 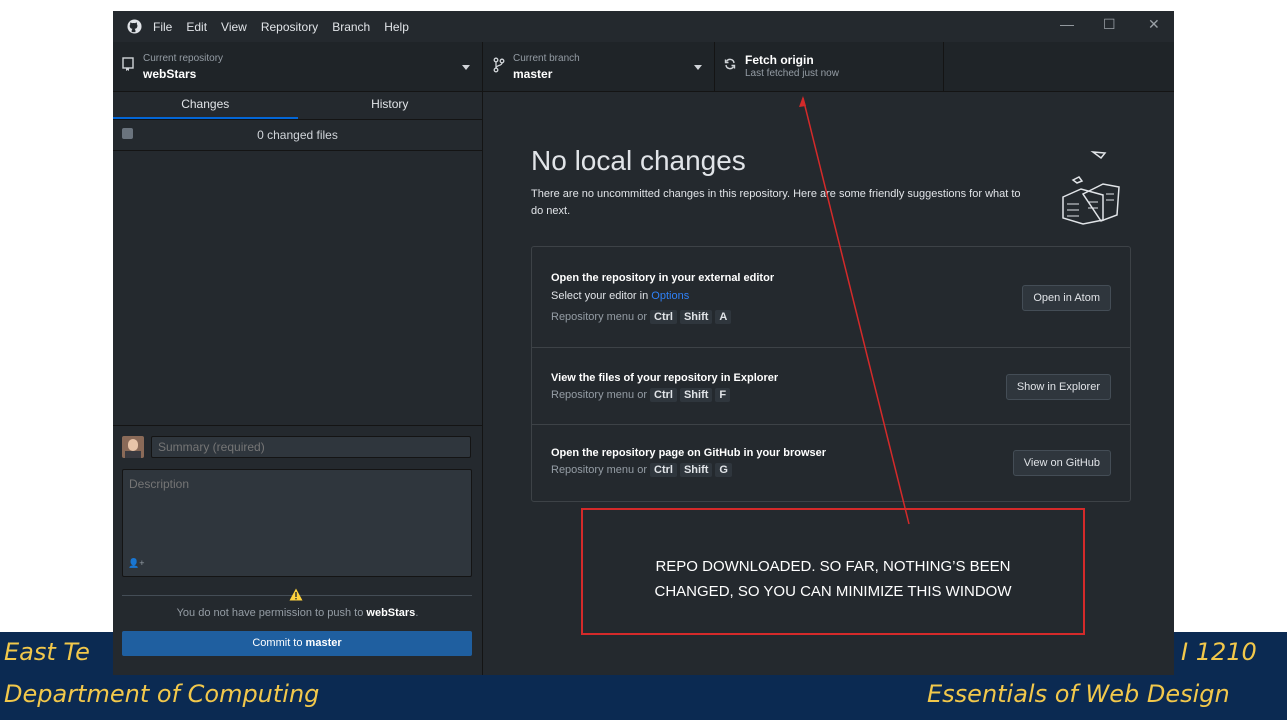 What do you see at coordinates (1078, 694) in the screenshot?
I see `footer-right-line2: Essentials of Web Design` at bounding box center [1078, 694].